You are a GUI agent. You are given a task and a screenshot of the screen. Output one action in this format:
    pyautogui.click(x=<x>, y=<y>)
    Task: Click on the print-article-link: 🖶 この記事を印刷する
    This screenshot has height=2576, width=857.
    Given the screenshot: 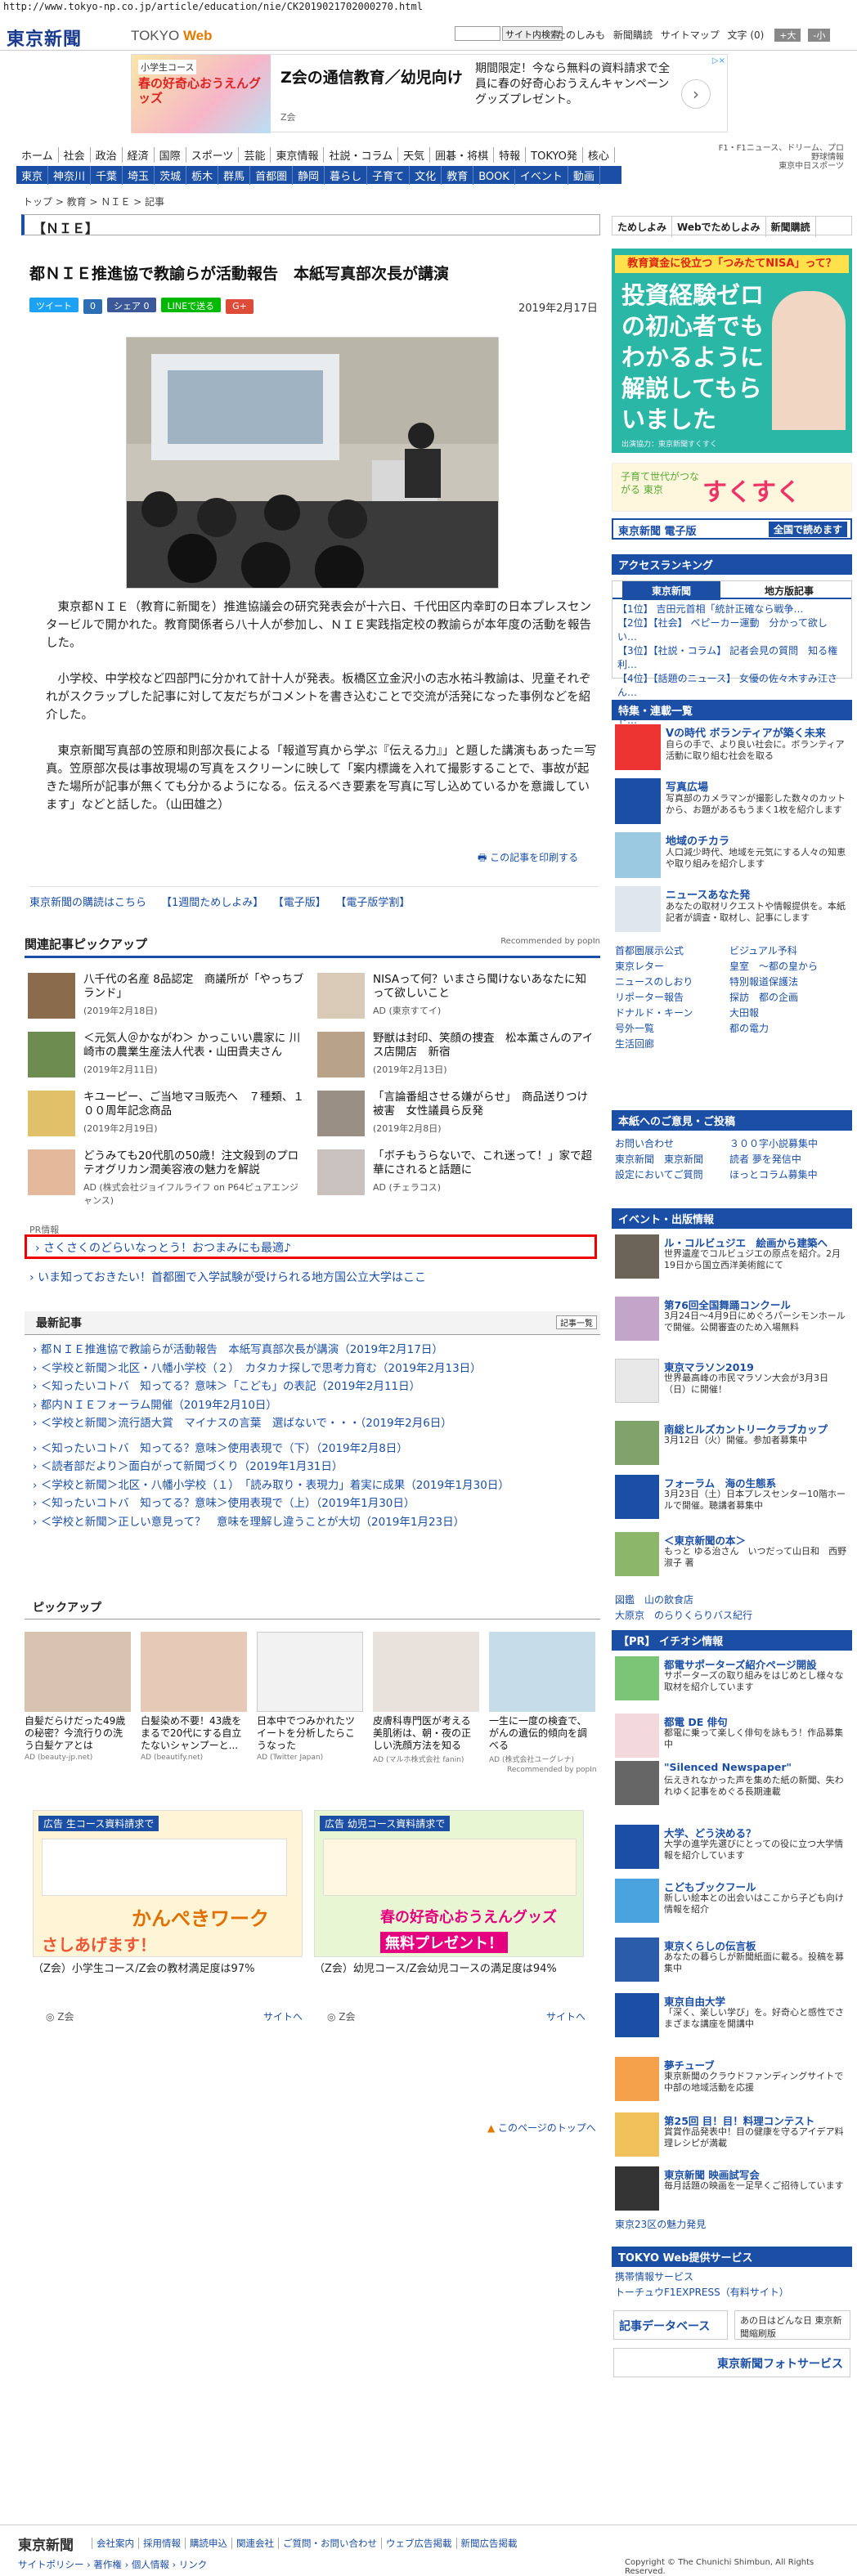 What is the action you would take?
    pyautogui.click(x=528, y=859)
    